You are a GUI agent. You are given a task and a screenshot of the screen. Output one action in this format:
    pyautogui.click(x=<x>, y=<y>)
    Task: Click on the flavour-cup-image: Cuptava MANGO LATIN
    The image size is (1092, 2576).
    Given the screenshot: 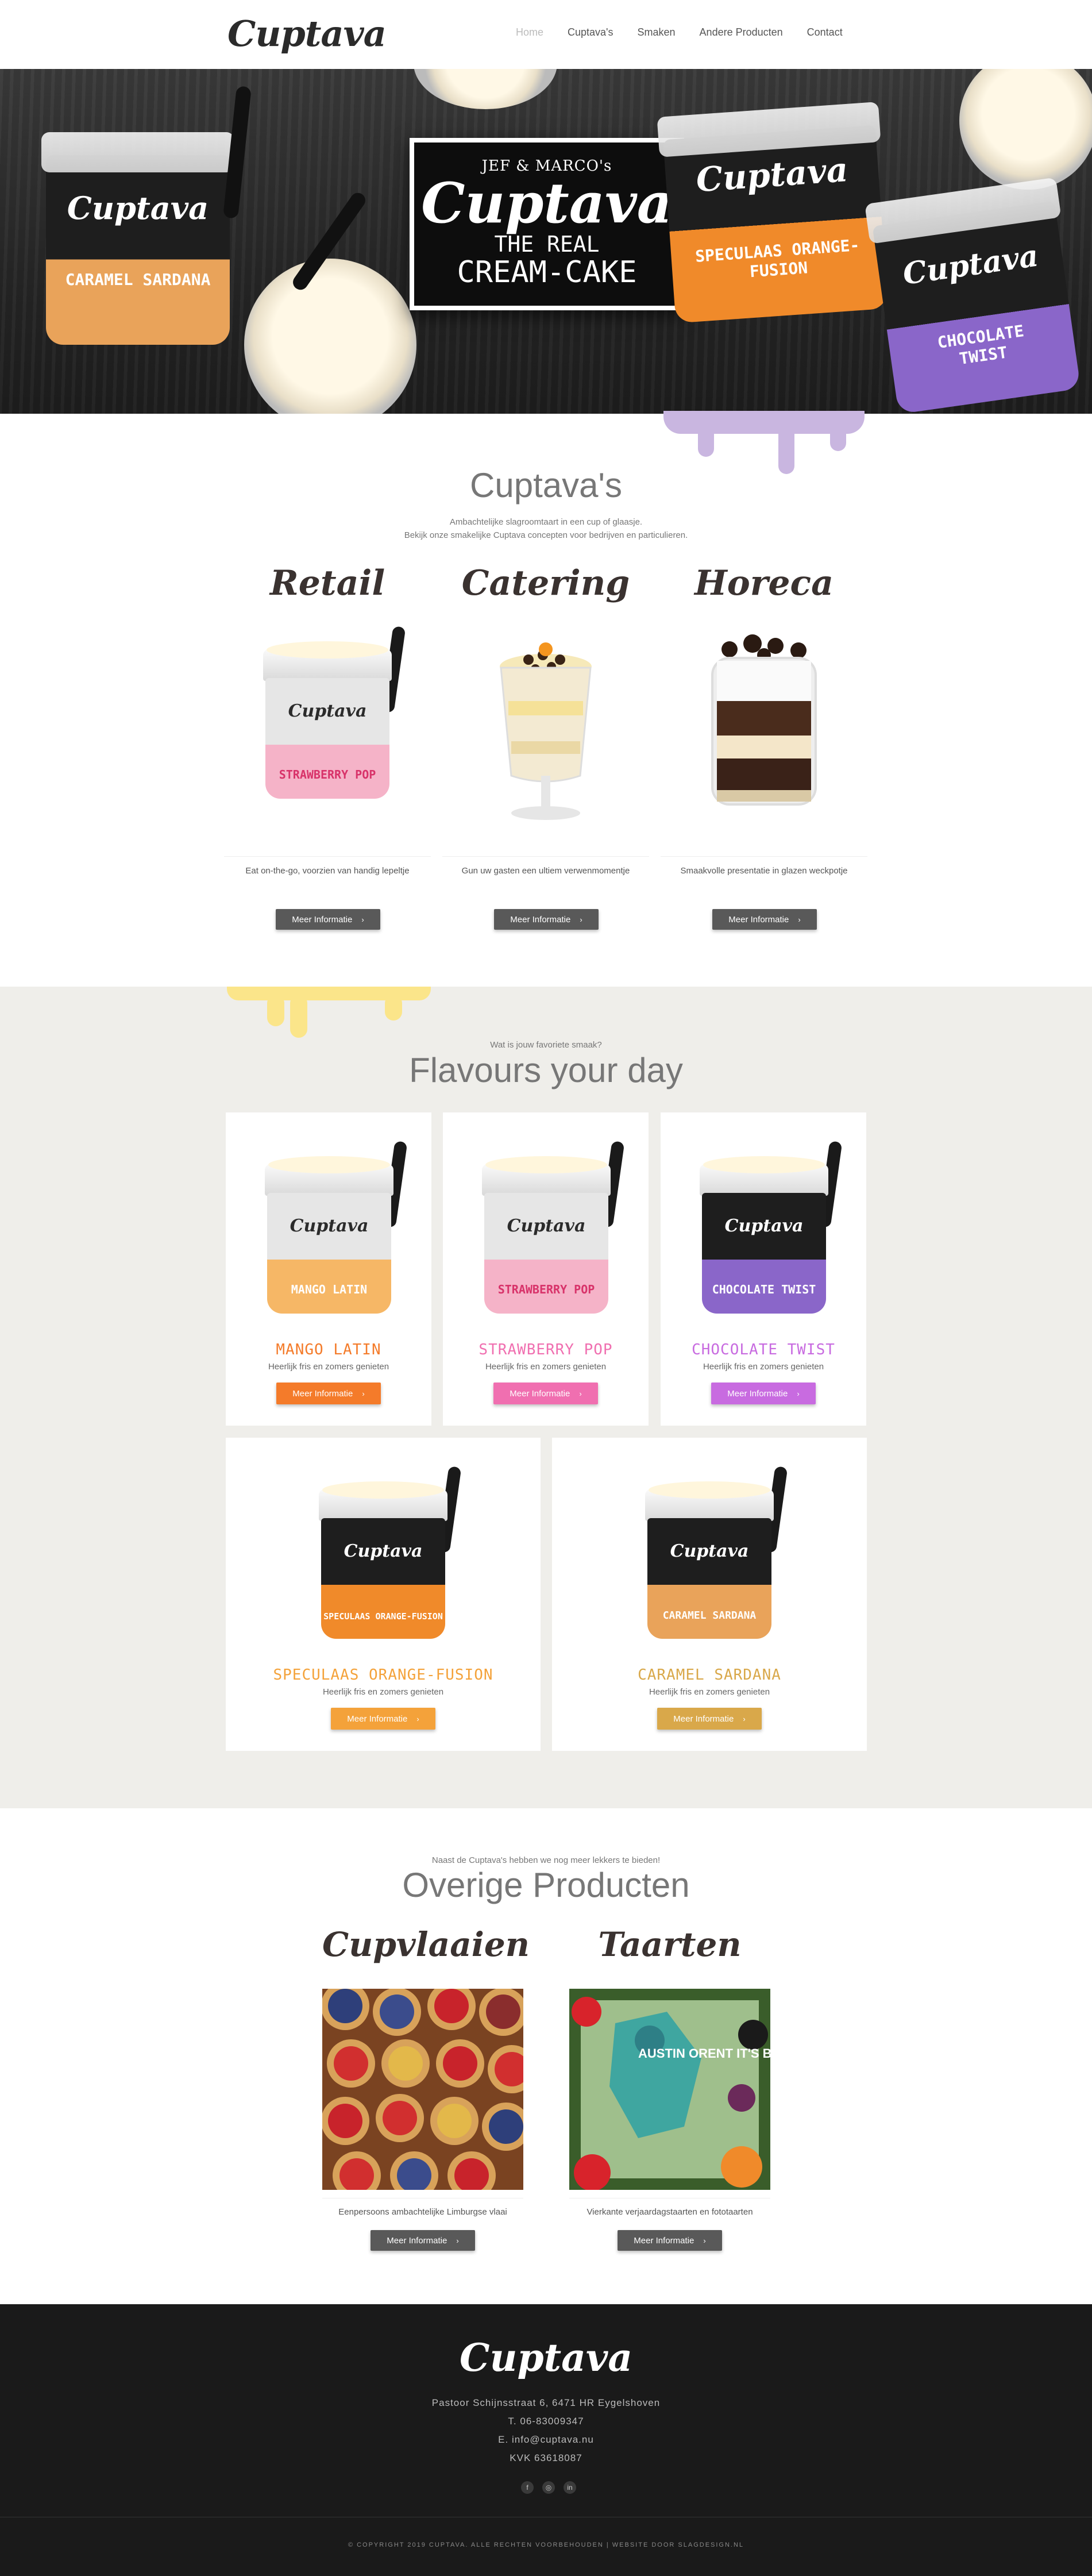 What is the action you would take?
    pyautogui.click(x=334, y=1227)
    